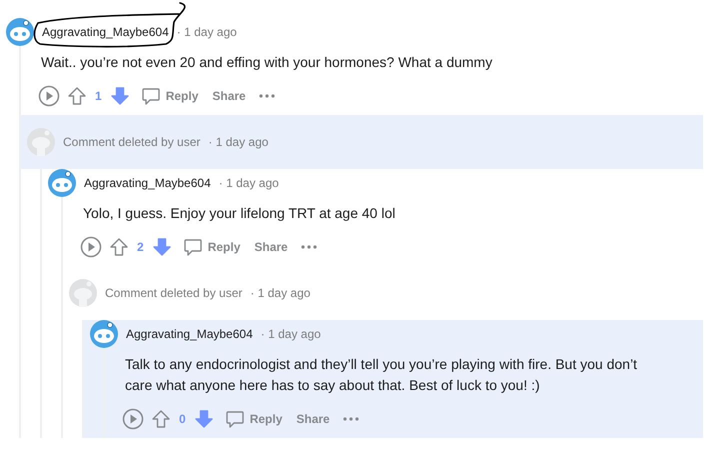 The image size is (718, 455). What do you see at coordinates (182, 419) in the screenshot?
I see `vote-count: 0` at bounding box center [182, 419].